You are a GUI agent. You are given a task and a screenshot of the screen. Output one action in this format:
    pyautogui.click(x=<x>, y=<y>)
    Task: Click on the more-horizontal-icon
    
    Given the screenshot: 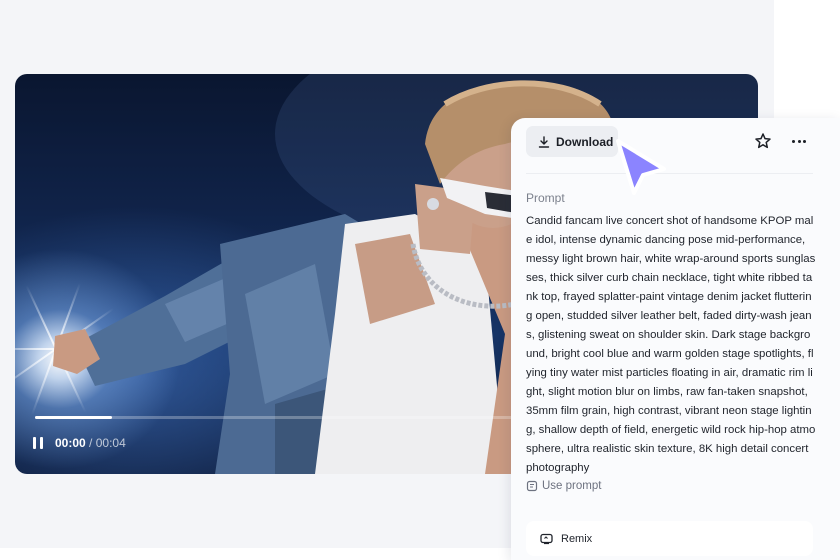 What is the action you would take?
    pyautogui.click(x=799, y=141)
    